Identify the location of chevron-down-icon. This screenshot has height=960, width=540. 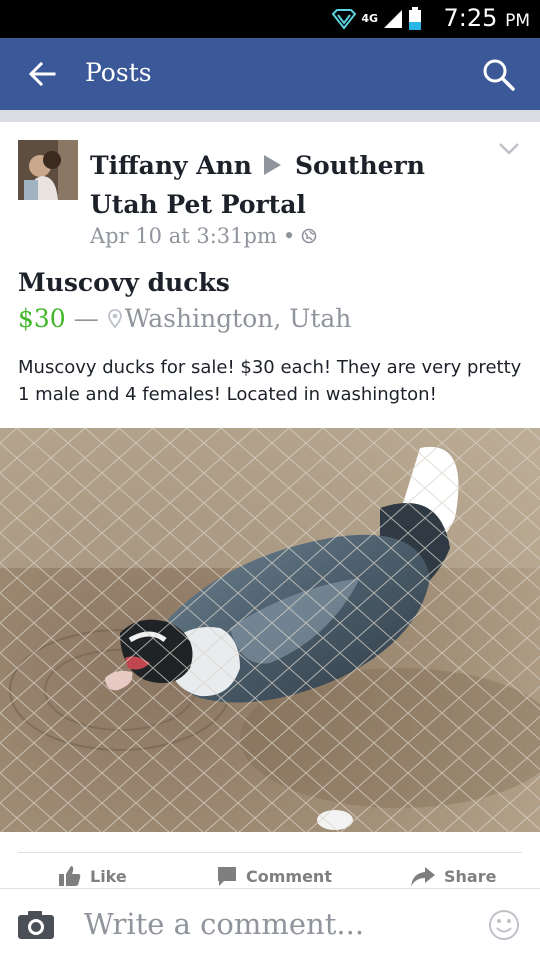
(509, 149).